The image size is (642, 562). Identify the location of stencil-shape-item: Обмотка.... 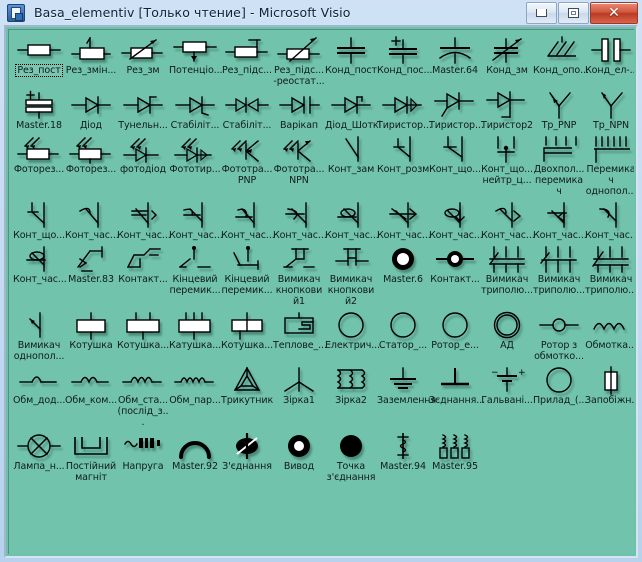
(609, 334).